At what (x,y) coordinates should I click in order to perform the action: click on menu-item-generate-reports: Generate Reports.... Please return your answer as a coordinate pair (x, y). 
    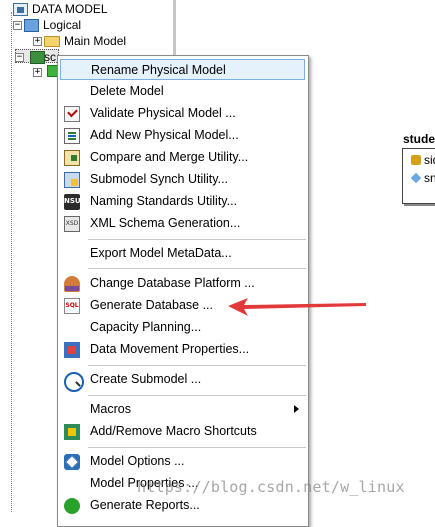
    Looking at the image, I should click on (182, 505).